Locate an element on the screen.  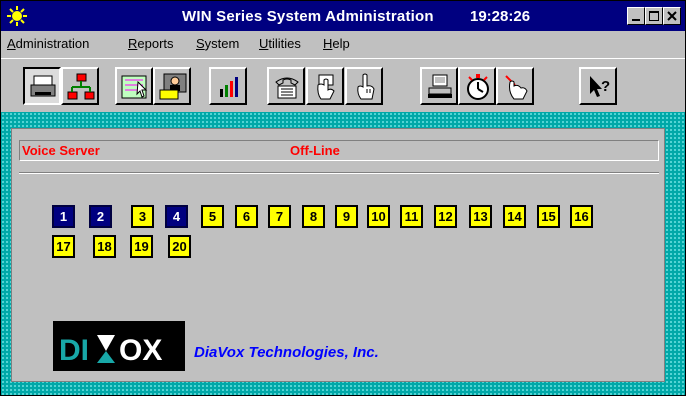
telephone-button is located at coordinates (286, 86).